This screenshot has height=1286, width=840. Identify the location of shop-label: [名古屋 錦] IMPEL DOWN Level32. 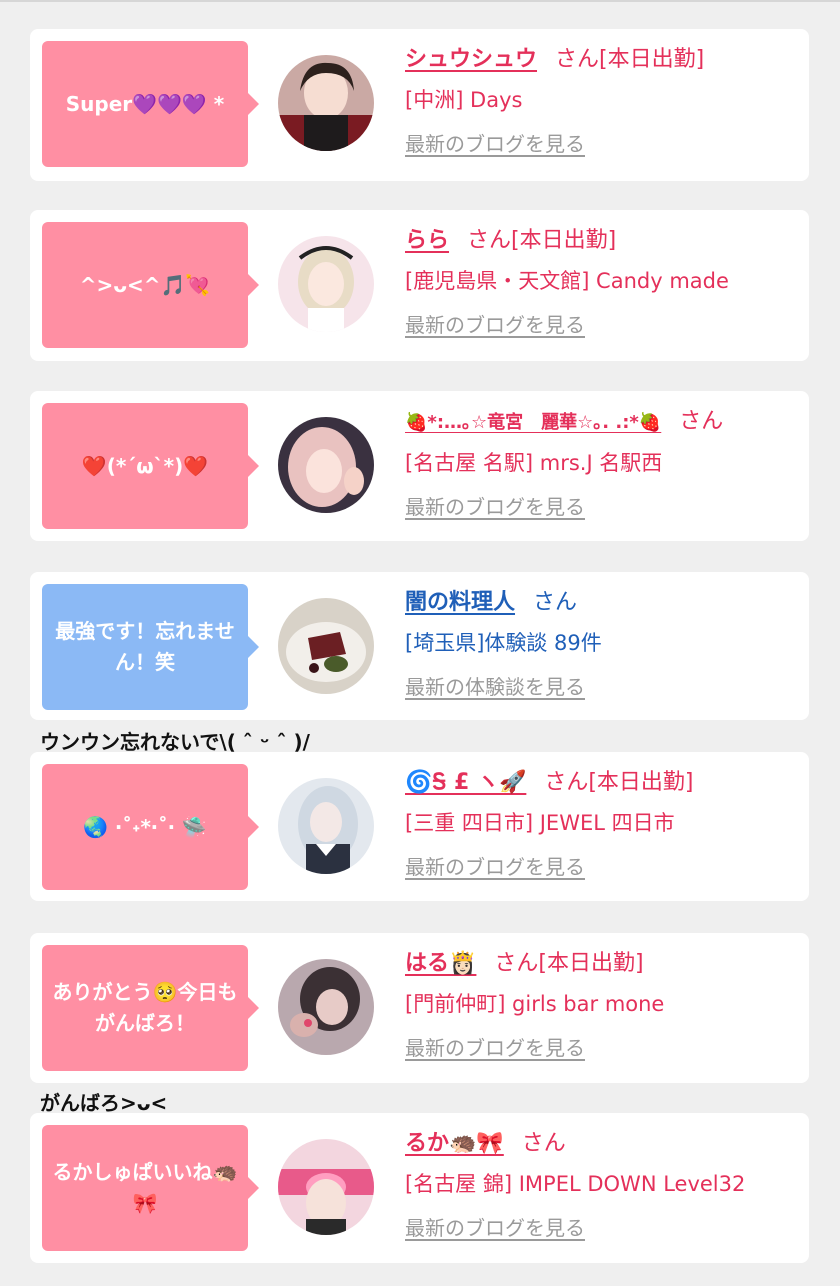
(575, 1184).